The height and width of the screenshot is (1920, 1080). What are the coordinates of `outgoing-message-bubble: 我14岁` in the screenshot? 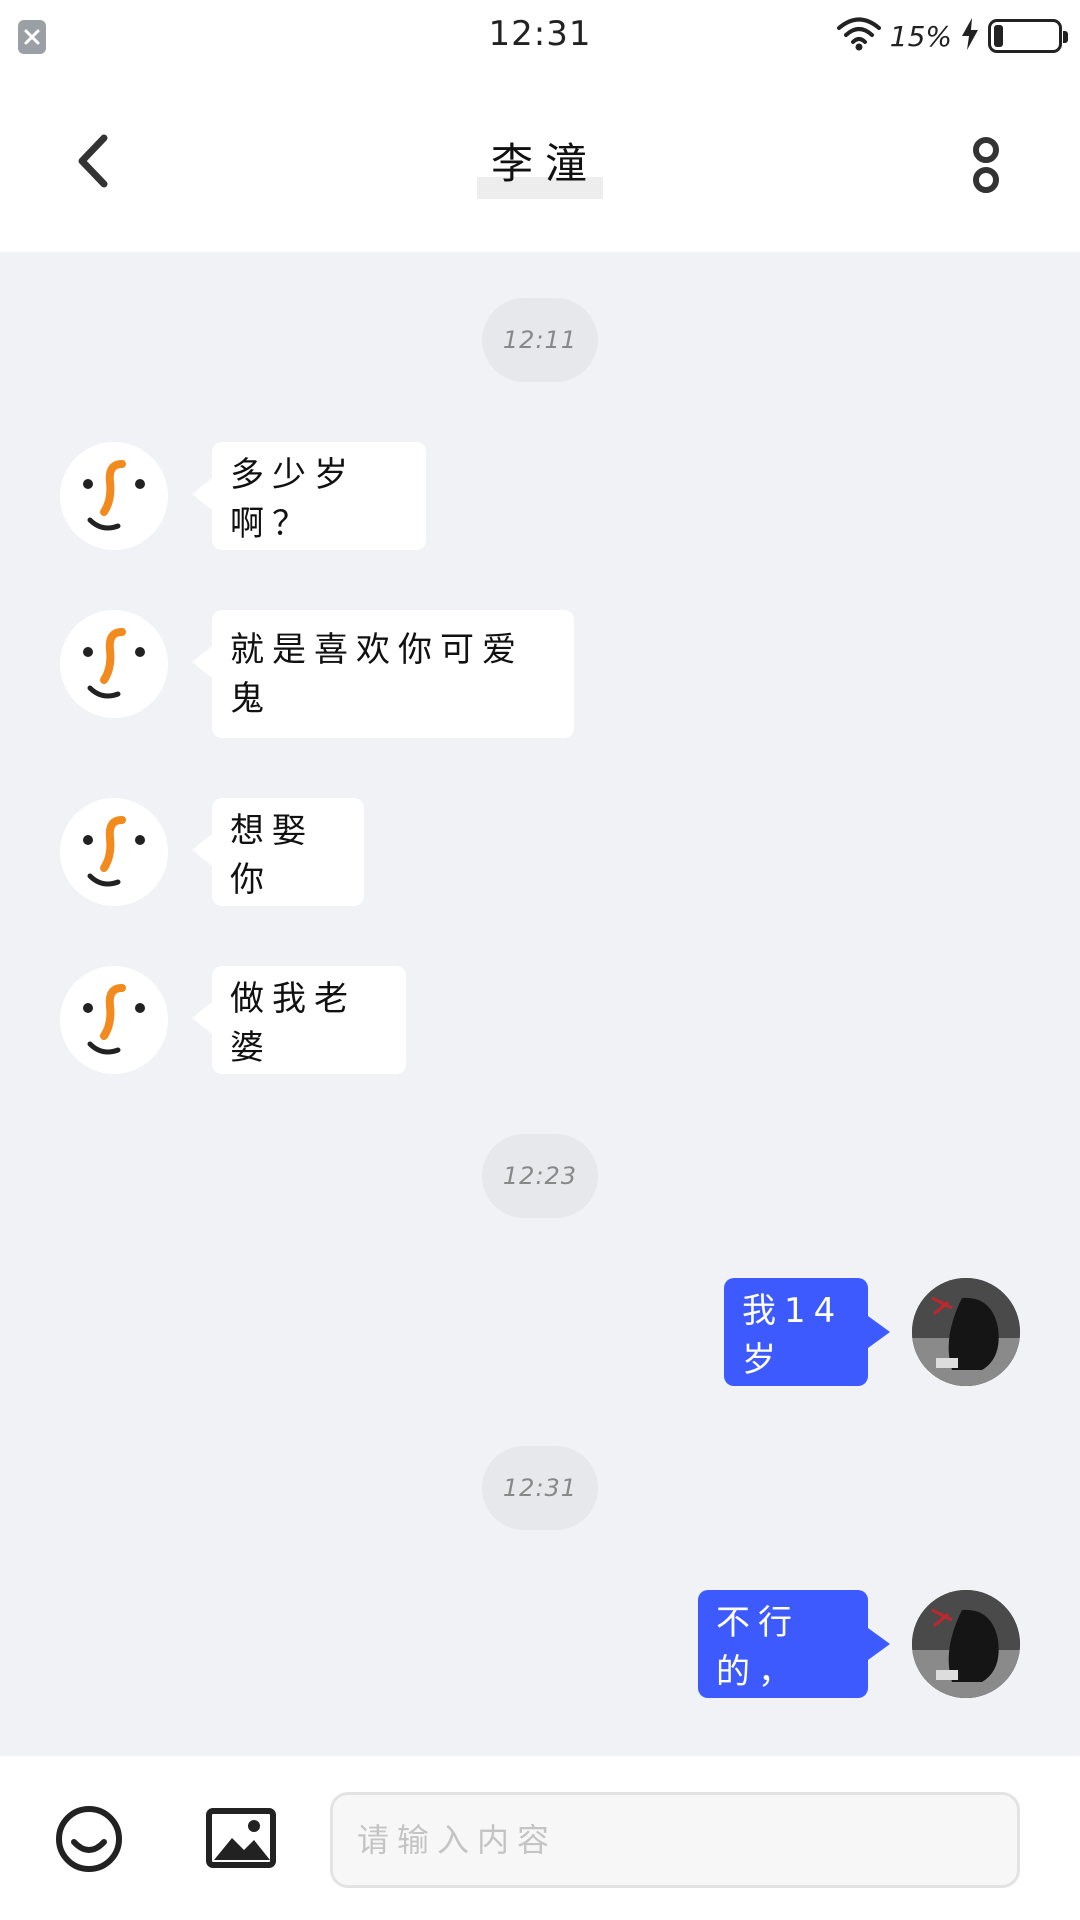 It's located at (807, 1332).